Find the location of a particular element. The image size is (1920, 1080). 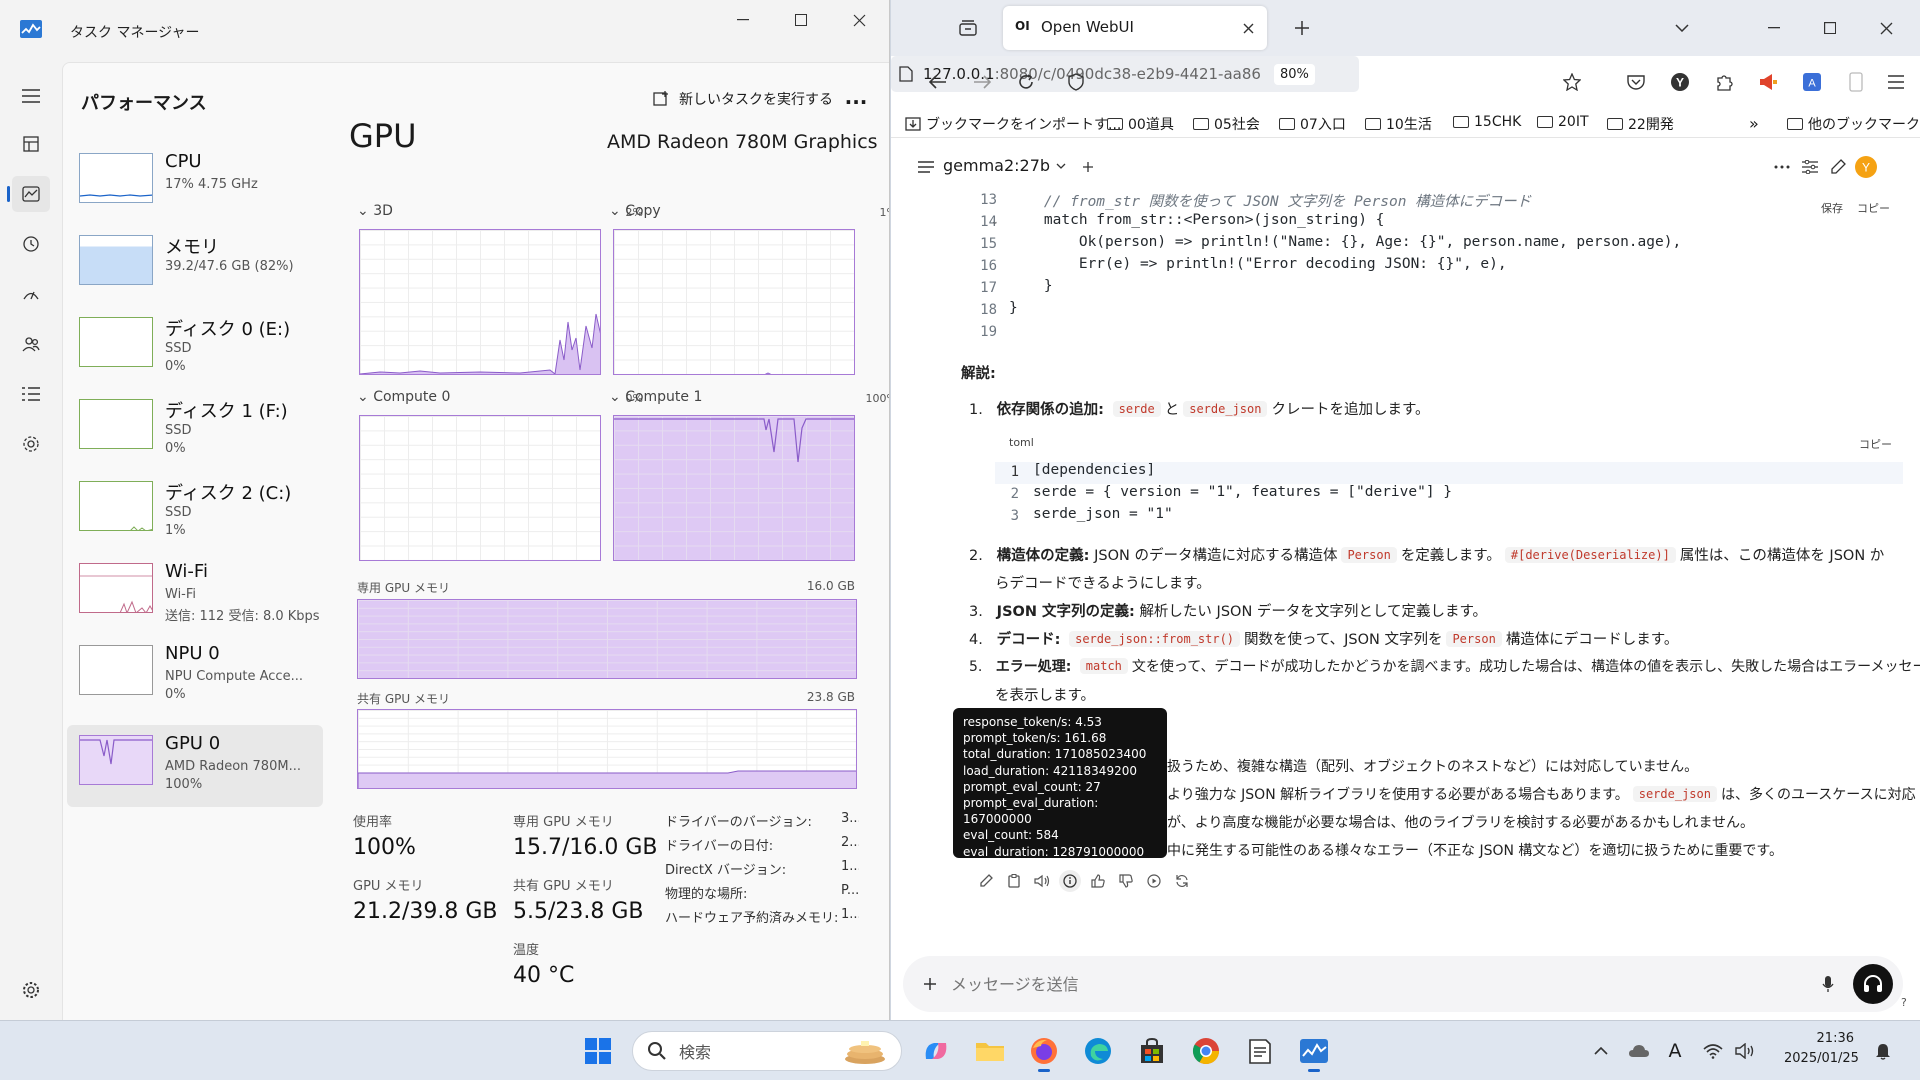

voice-mode-headphones-icon is located at coordinates (1873, 984).